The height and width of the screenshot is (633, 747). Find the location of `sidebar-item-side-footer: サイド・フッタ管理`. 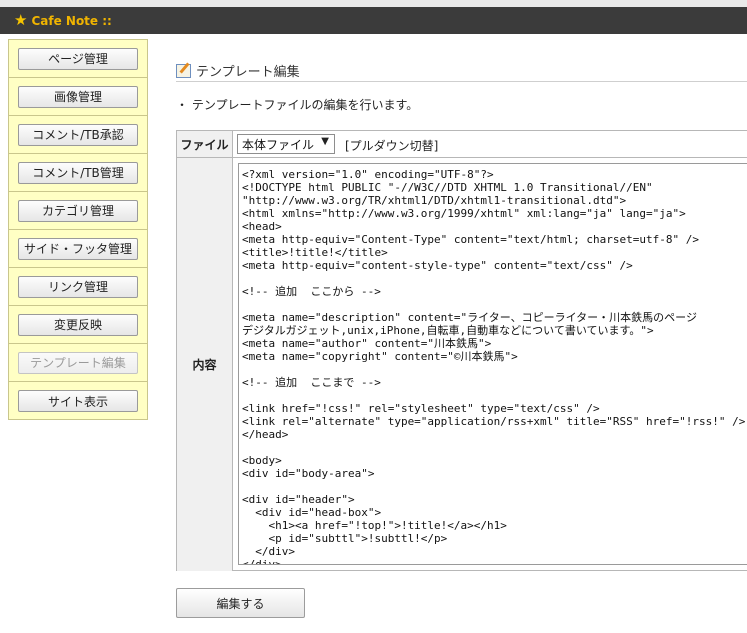

sidebar-item-side-footer: サイド・フッタ管理 is located at coordinates (78, 249).